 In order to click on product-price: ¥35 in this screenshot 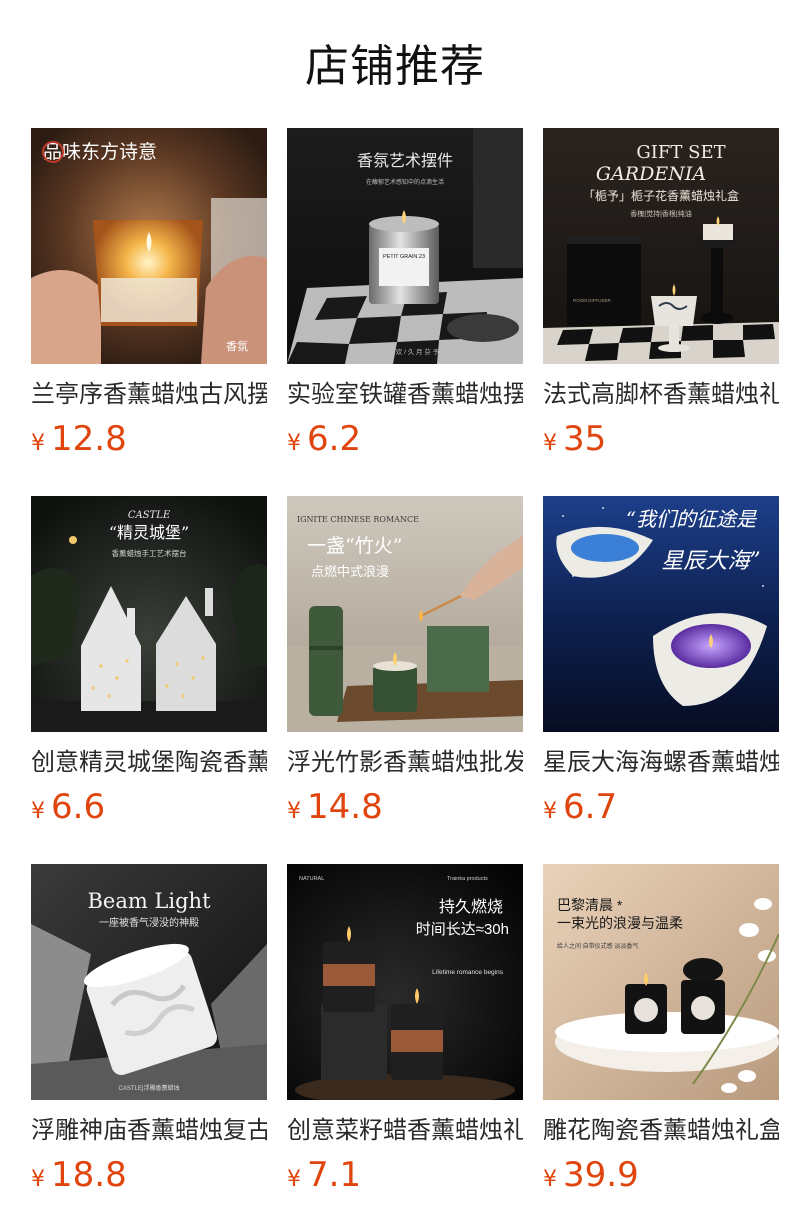, I will do `click(574, 439)`.